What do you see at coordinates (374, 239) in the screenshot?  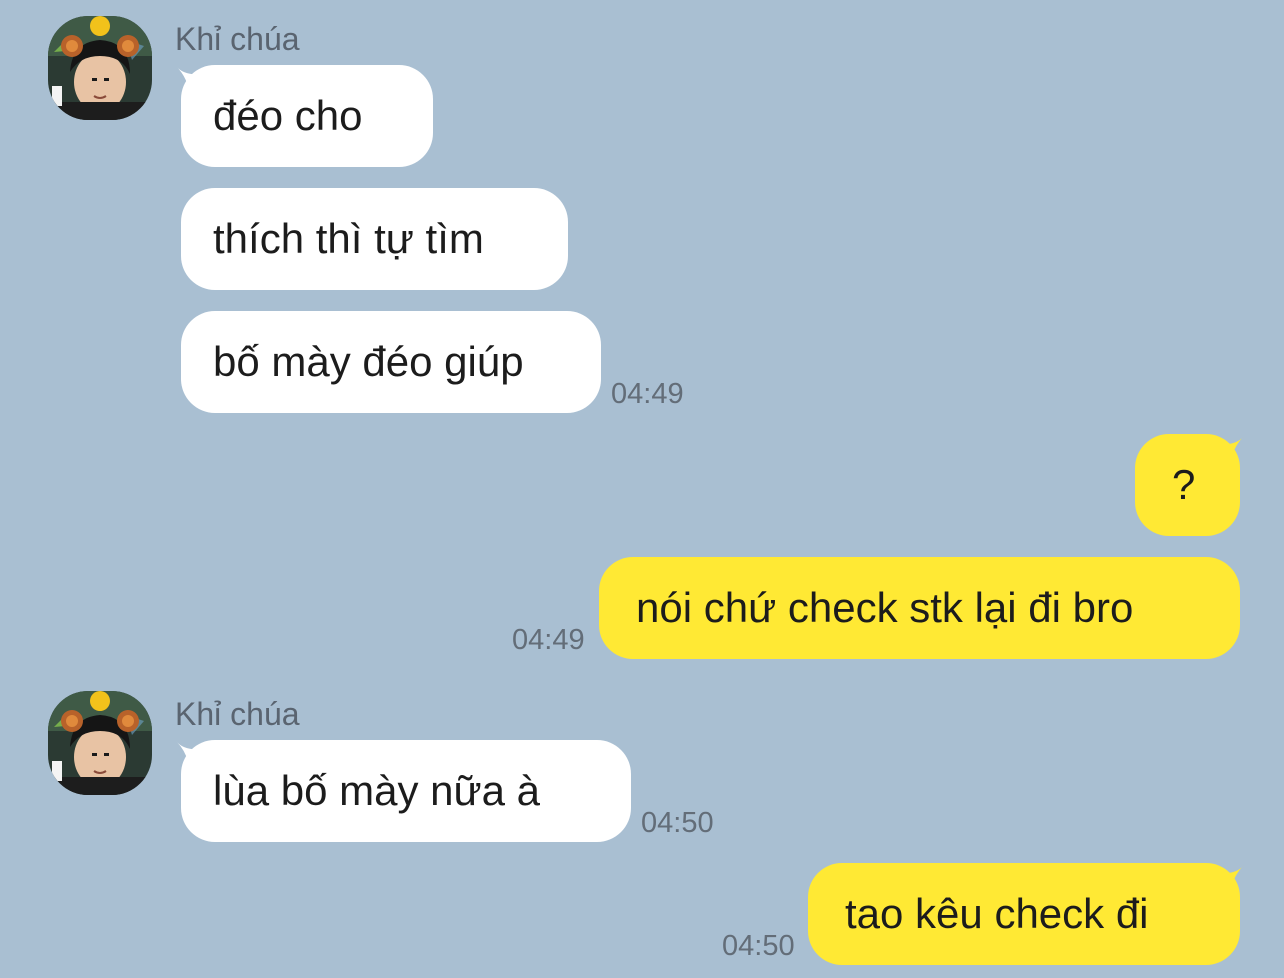 I see `message-bubble-incoming: thích thì tự tìm` at bounding box center [374, 239].